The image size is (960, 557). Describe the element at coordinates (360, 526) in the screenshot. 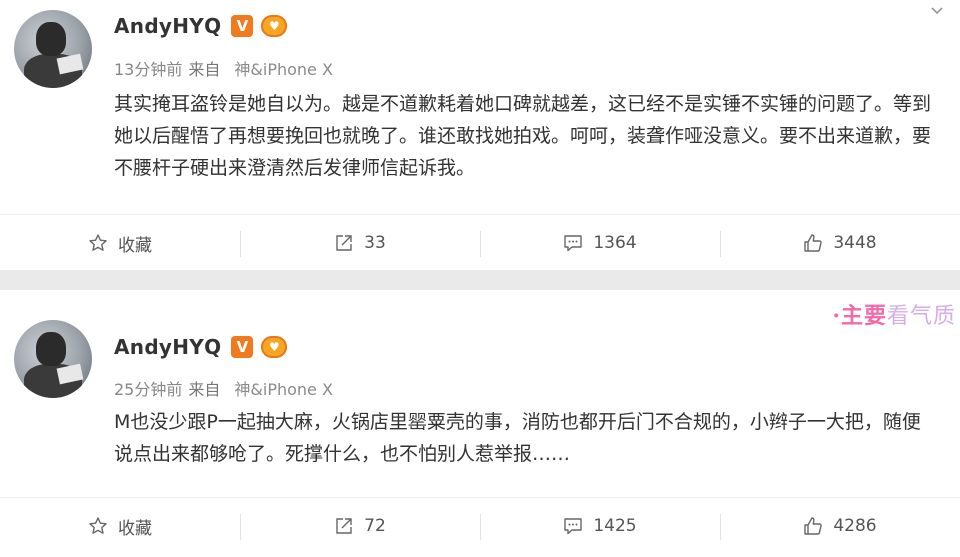

I see `repost-button: 72` at that location.